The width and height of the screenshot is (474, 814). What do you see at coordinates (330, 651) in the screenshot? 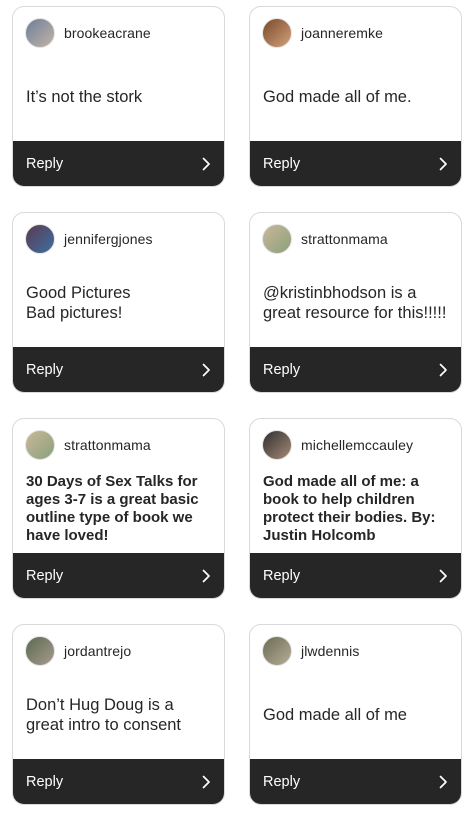
I see `username: jlwdennis` at bounding box center [330, 651].